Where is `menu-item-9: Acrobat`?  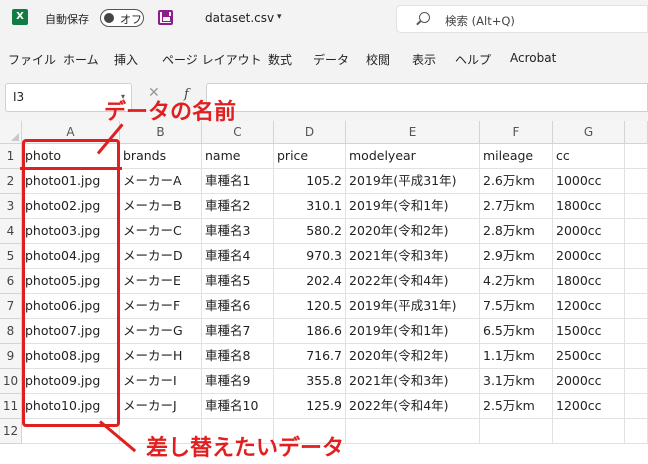 menu-item-9: Acrobat is located at coordinates (533, 58).